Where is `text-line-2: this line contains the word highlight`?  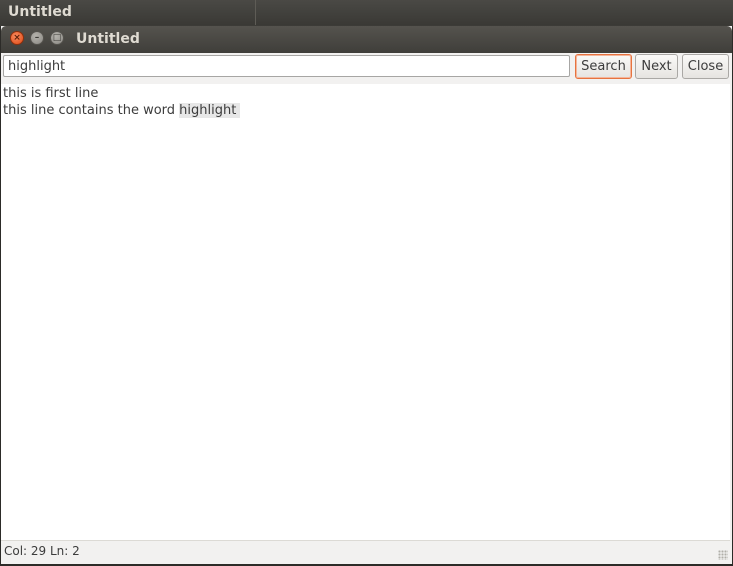
text-line-2: this line contains the word highlight is located at coordinates (366, 110).